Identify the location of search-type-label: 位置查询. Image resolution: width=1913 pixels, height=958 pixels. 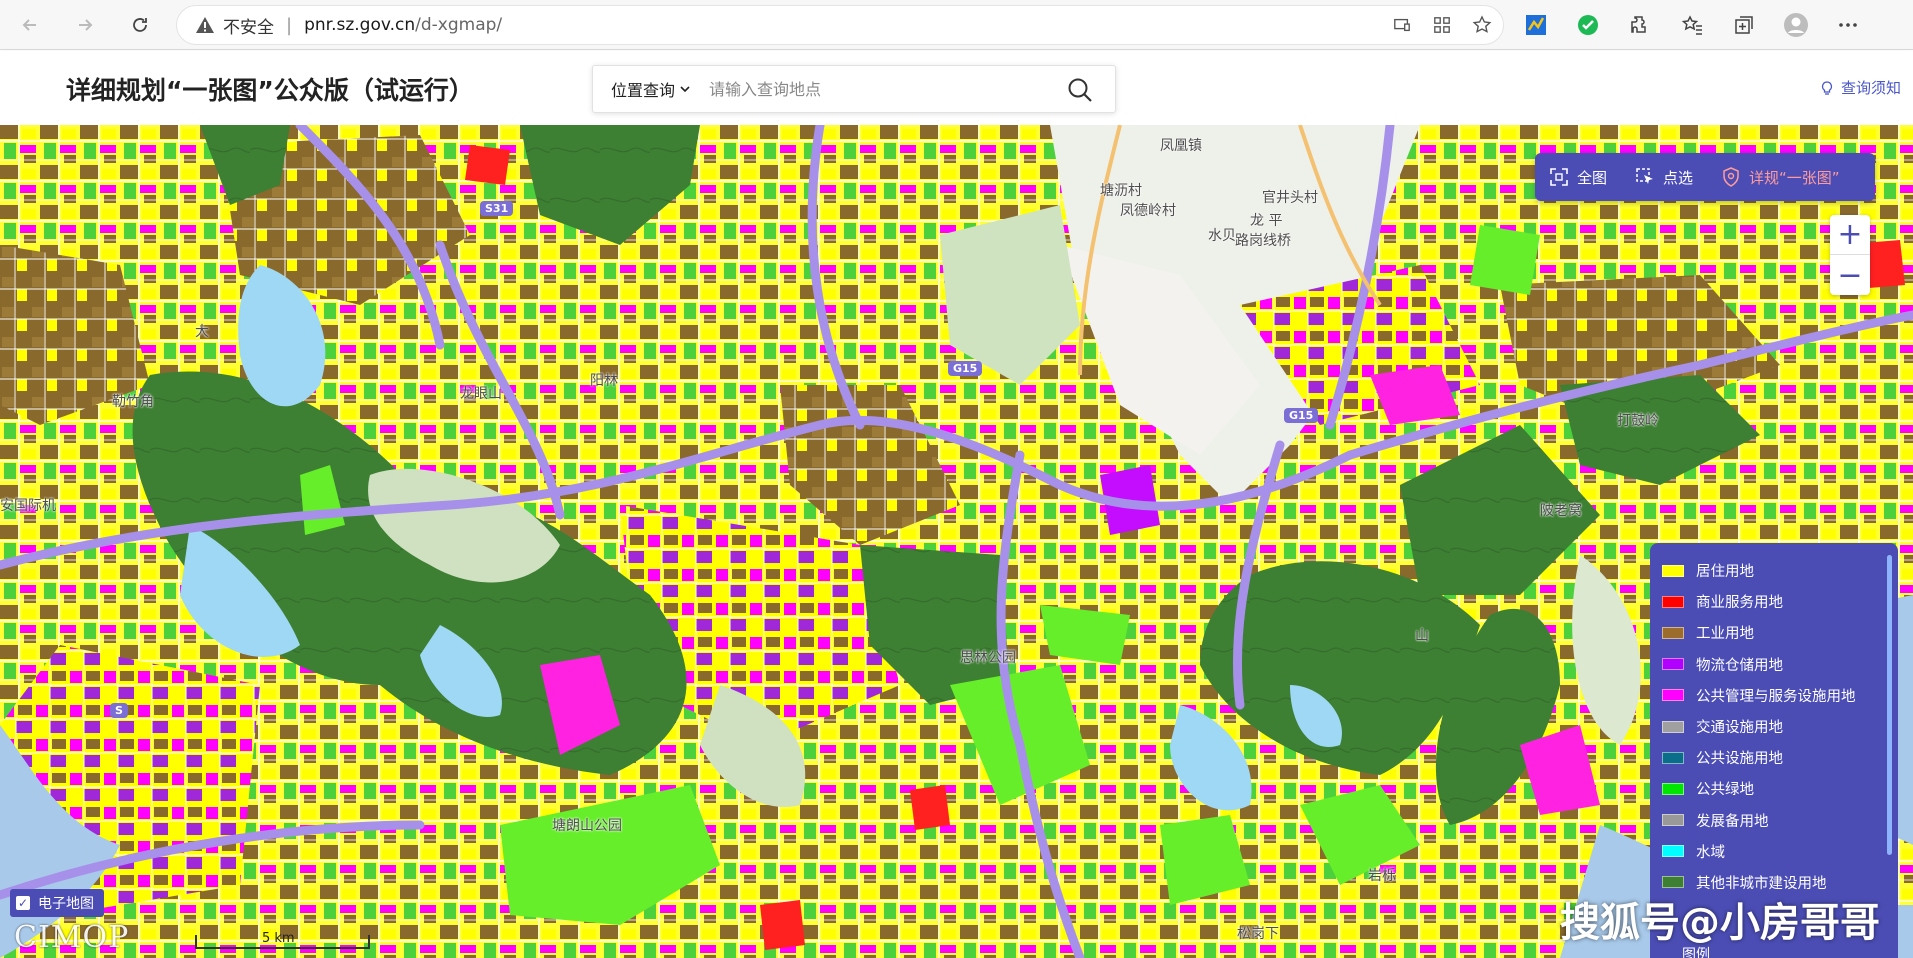
(643, 90).